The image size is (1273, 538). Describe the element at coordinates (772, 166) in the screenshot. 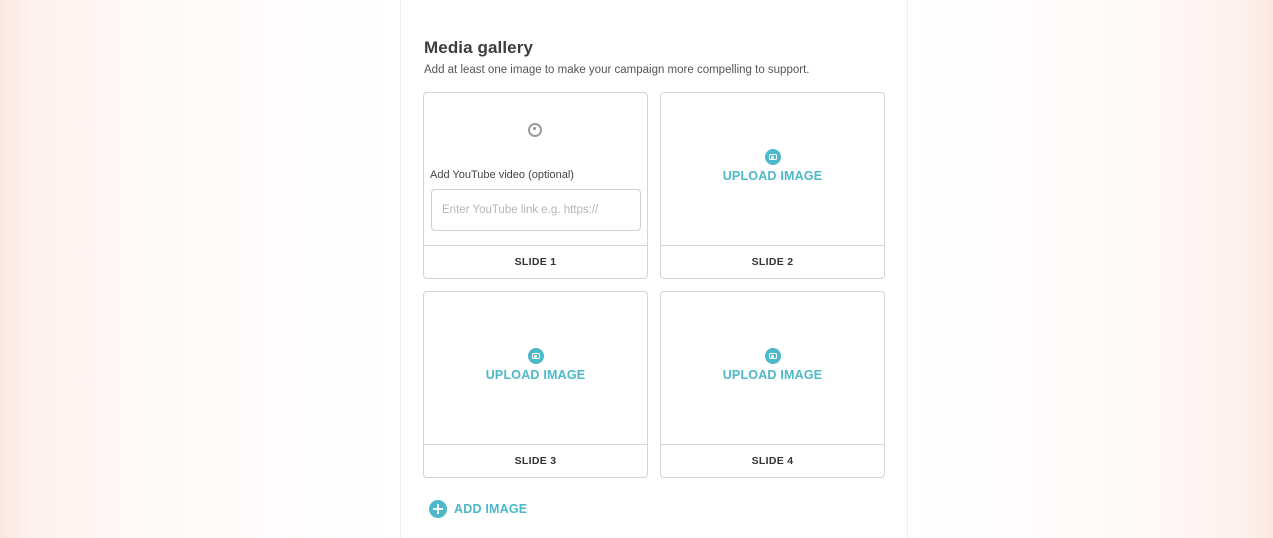

I see `slide-2-upload-image-button: UPLOAD IMAGE` at that location.